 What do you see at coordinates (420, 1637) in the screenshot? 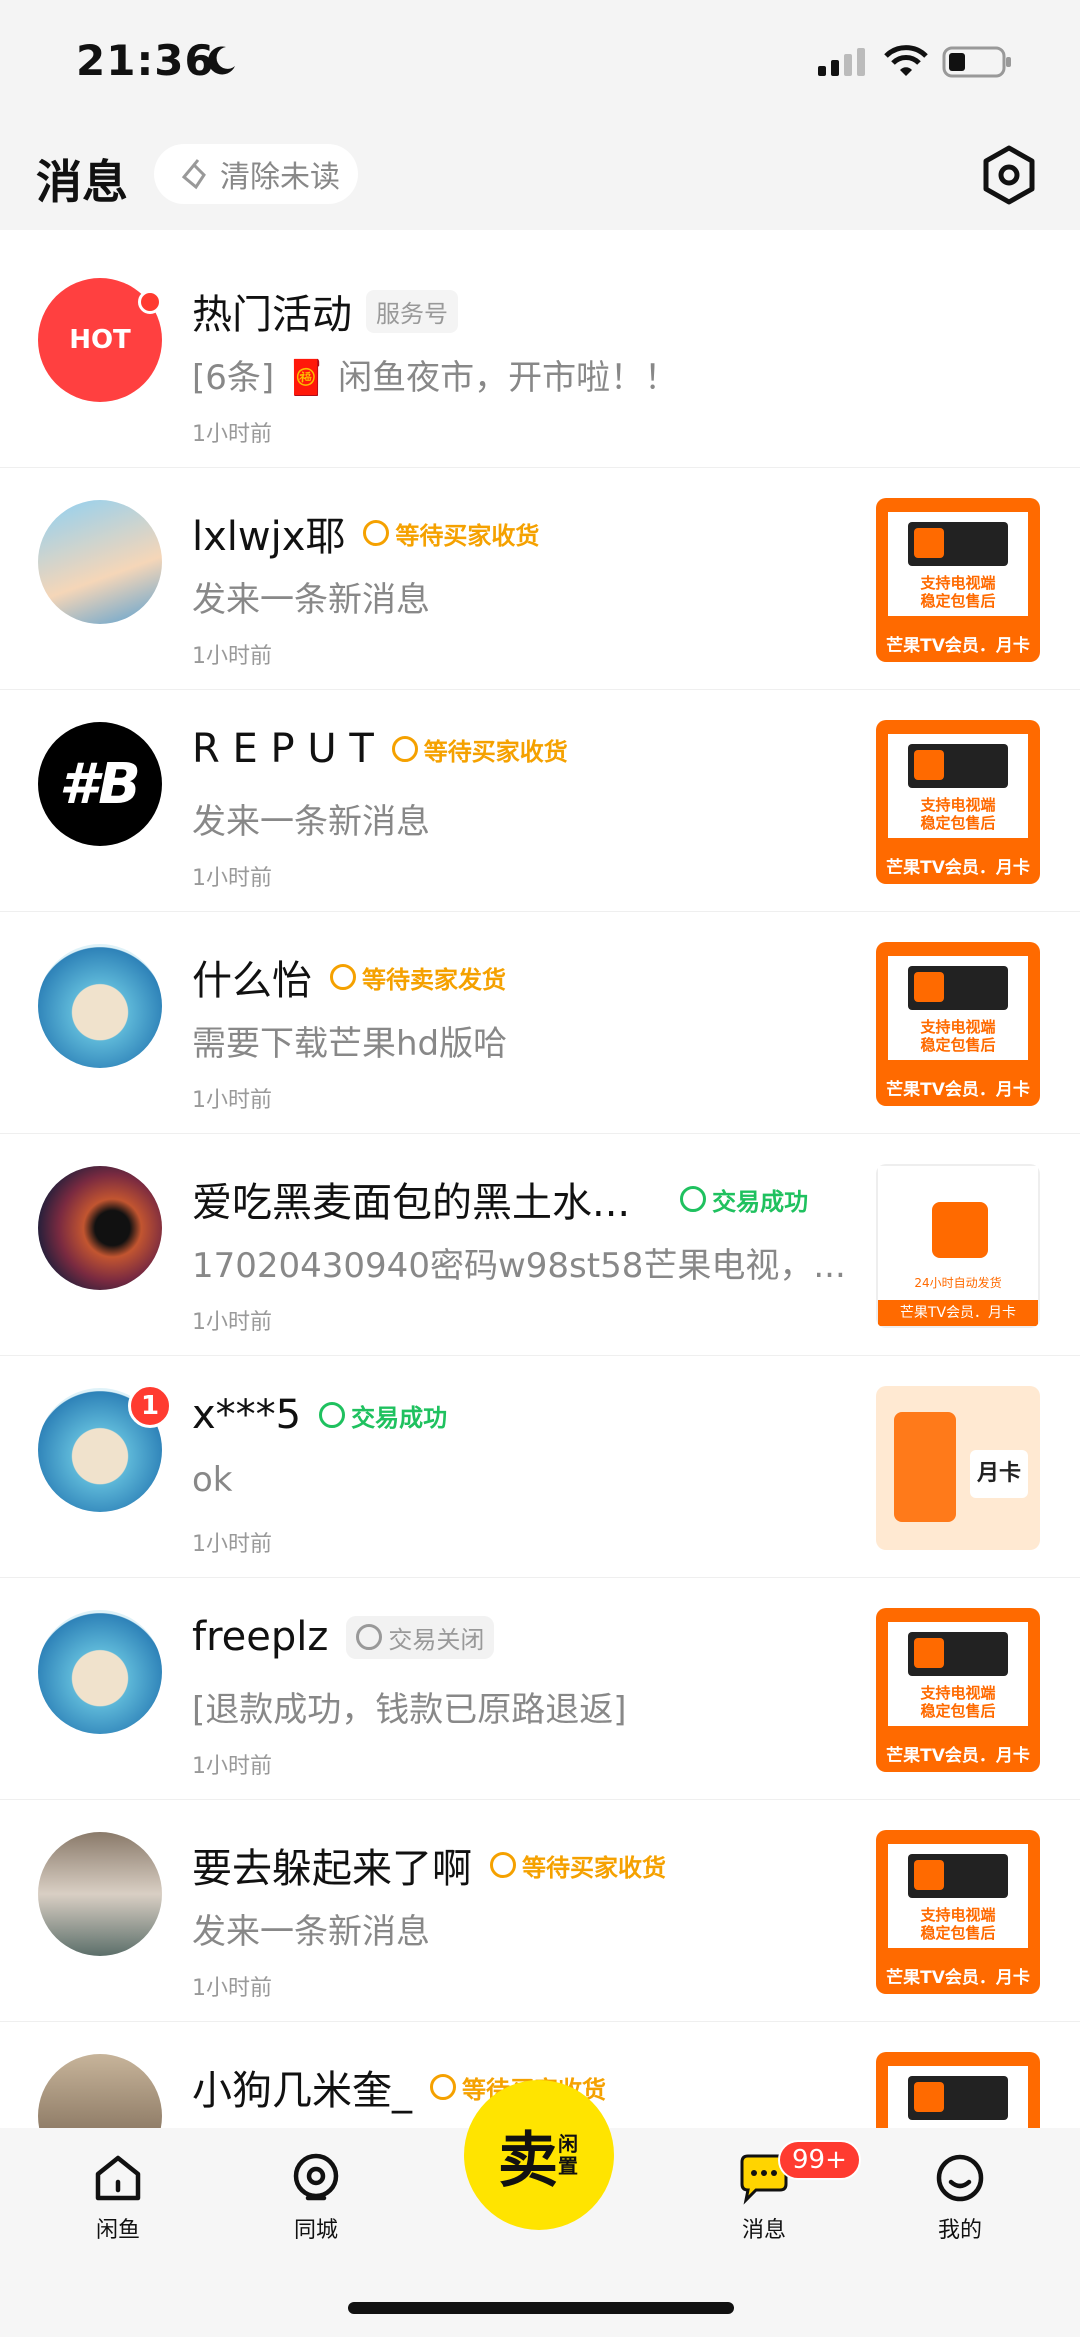
I see `order-status-badge: 交易关闭` at bounding box center [420, 1637].